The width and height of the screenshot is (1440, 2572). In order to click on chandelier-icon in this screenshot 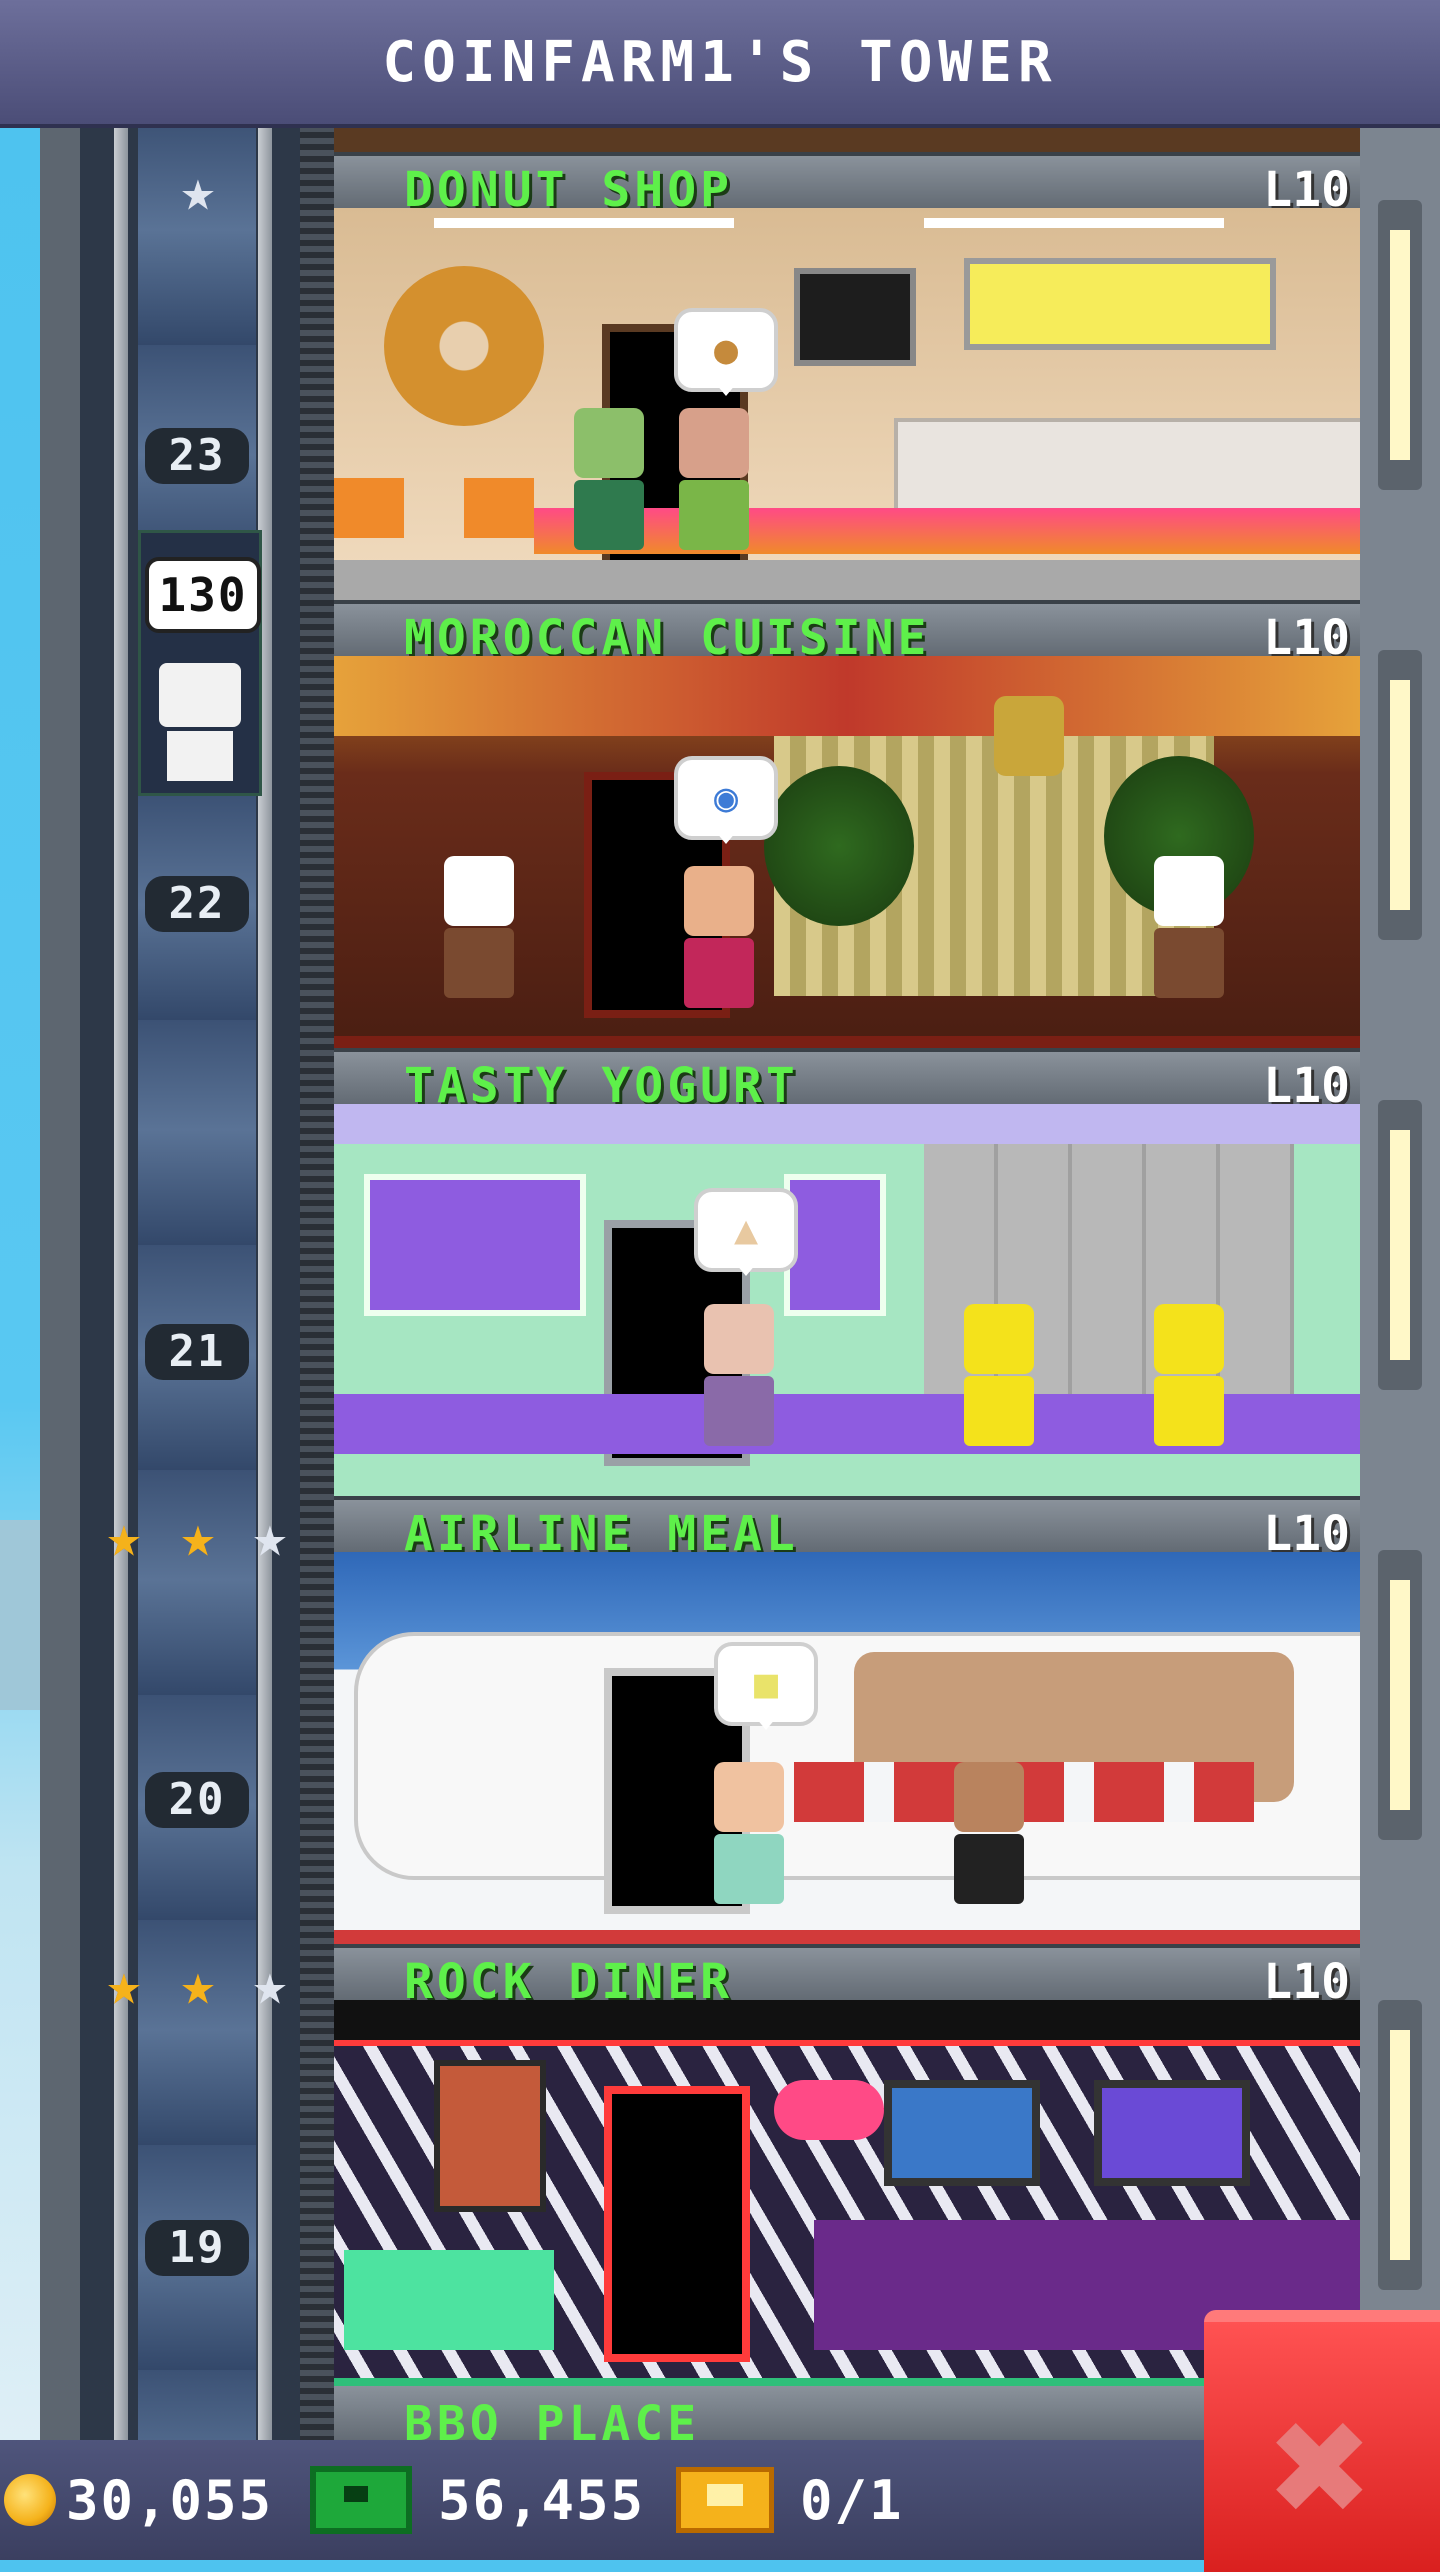, I will do `click(1029, 736)`.